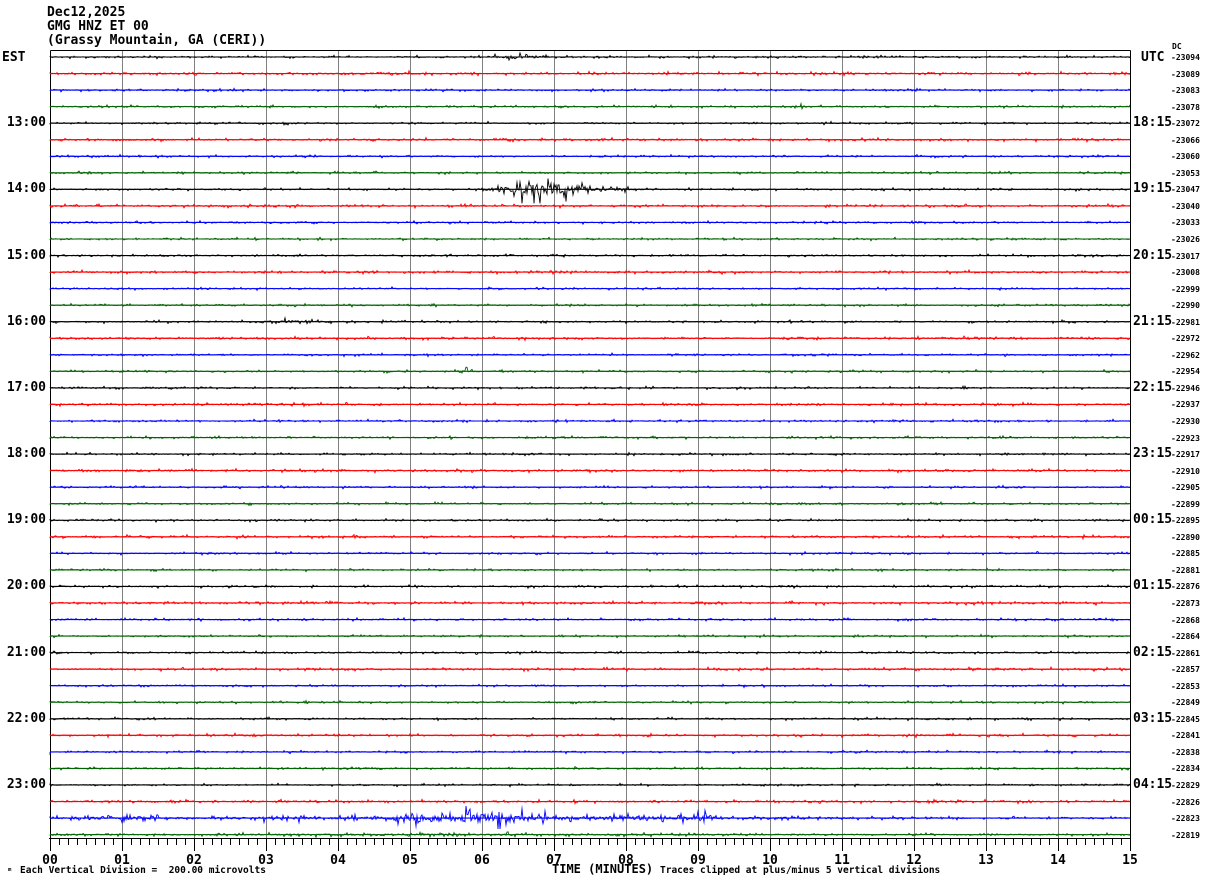 Image resolution: width=1210 pixels, height=886 pixels. What do you see at coordinates (26, 387) in the screenshot?
I see `est-hour-label: 17:00` at bounding box center [26, 387].